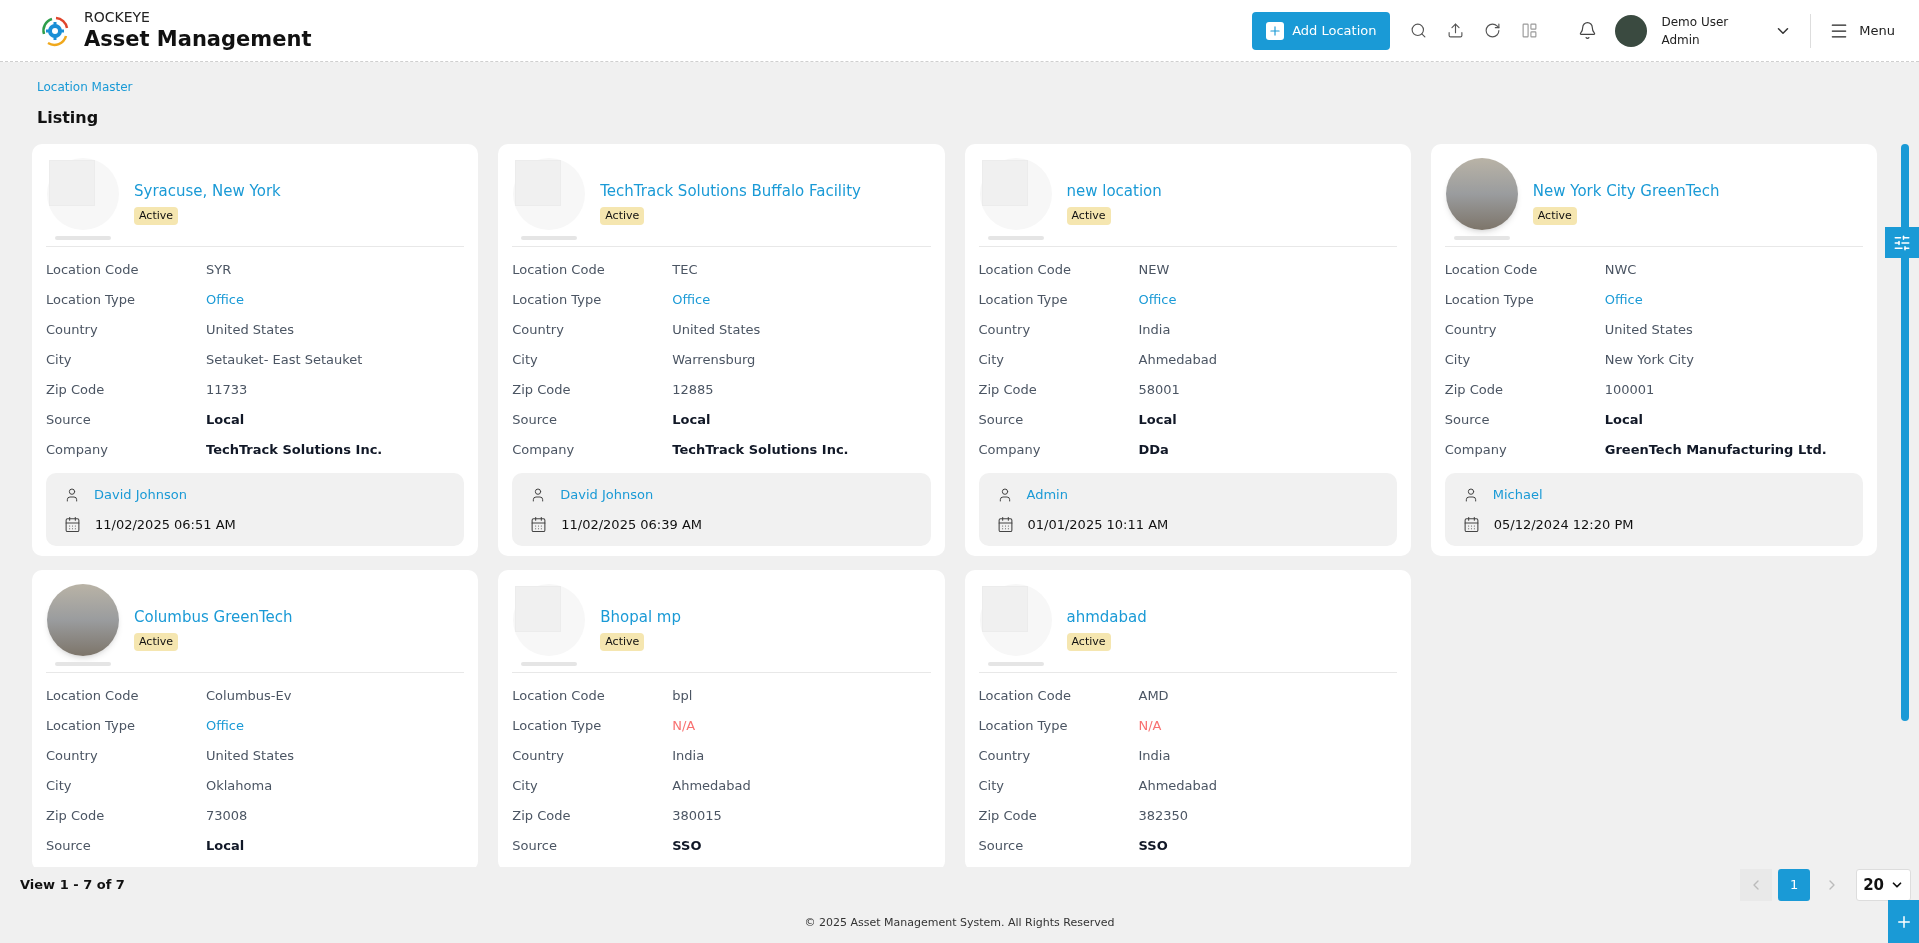 This screenshot has height=943, width=1919. What do you see at coordinates (1902, 242) in the screenshot?
I see `filter-button` at bounding box center [1902, 242].